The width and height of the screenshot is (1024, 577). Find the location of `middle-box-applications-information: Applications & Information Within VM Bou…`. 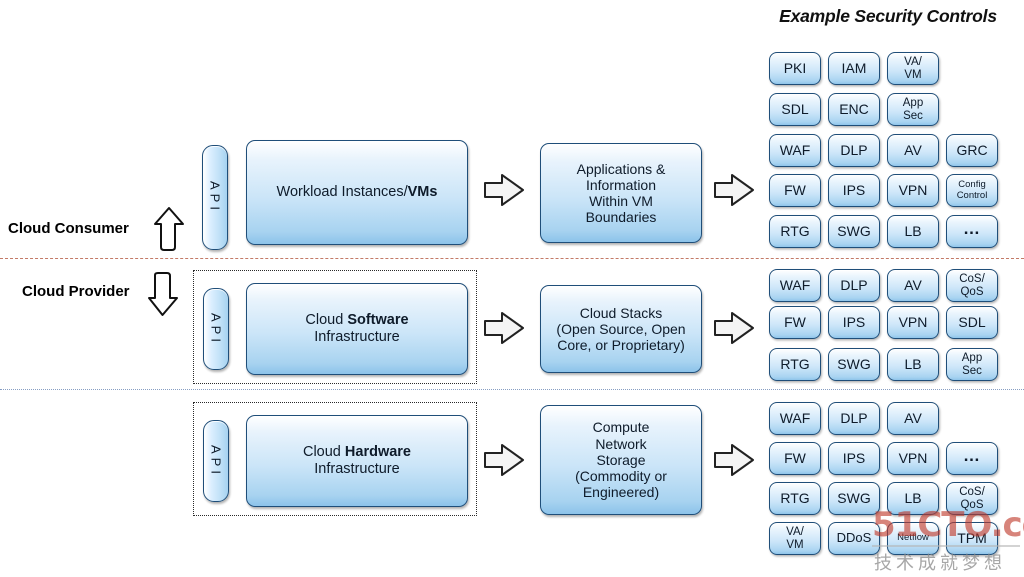

middle-box-applications-information: Applications & Information Within VM Bou… is located at coordinates (621, 193).